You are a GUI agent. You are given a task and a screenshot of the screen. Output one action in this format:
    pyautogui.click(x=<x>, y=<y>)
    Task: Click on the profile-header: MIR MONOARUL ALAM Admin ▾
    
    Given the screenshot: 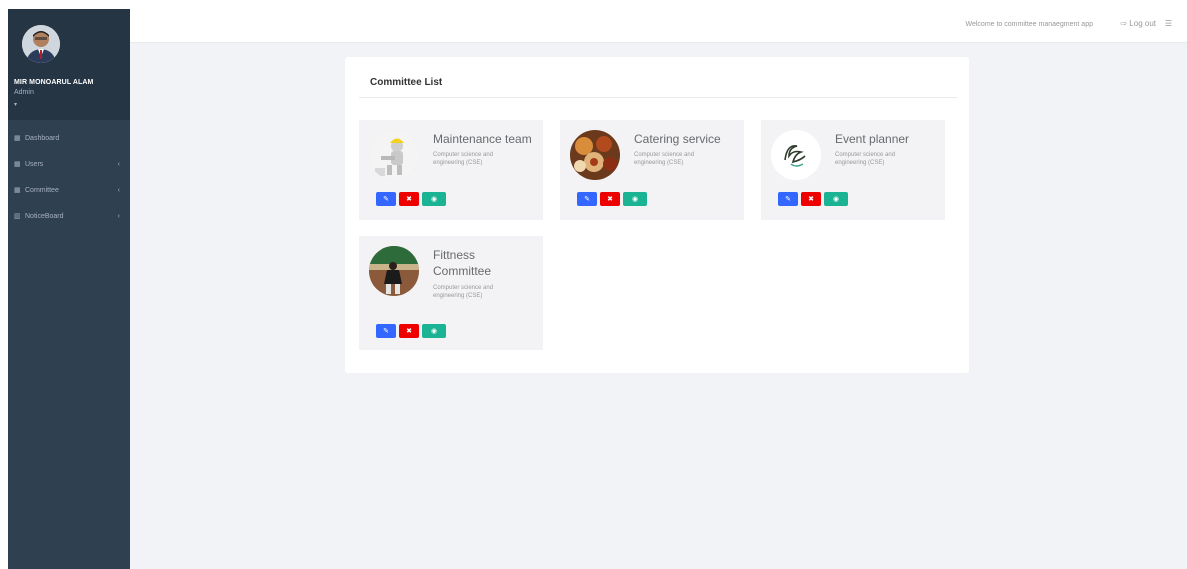 What is the action you would take?
    pyautogui.click(x=69, y=64)
    